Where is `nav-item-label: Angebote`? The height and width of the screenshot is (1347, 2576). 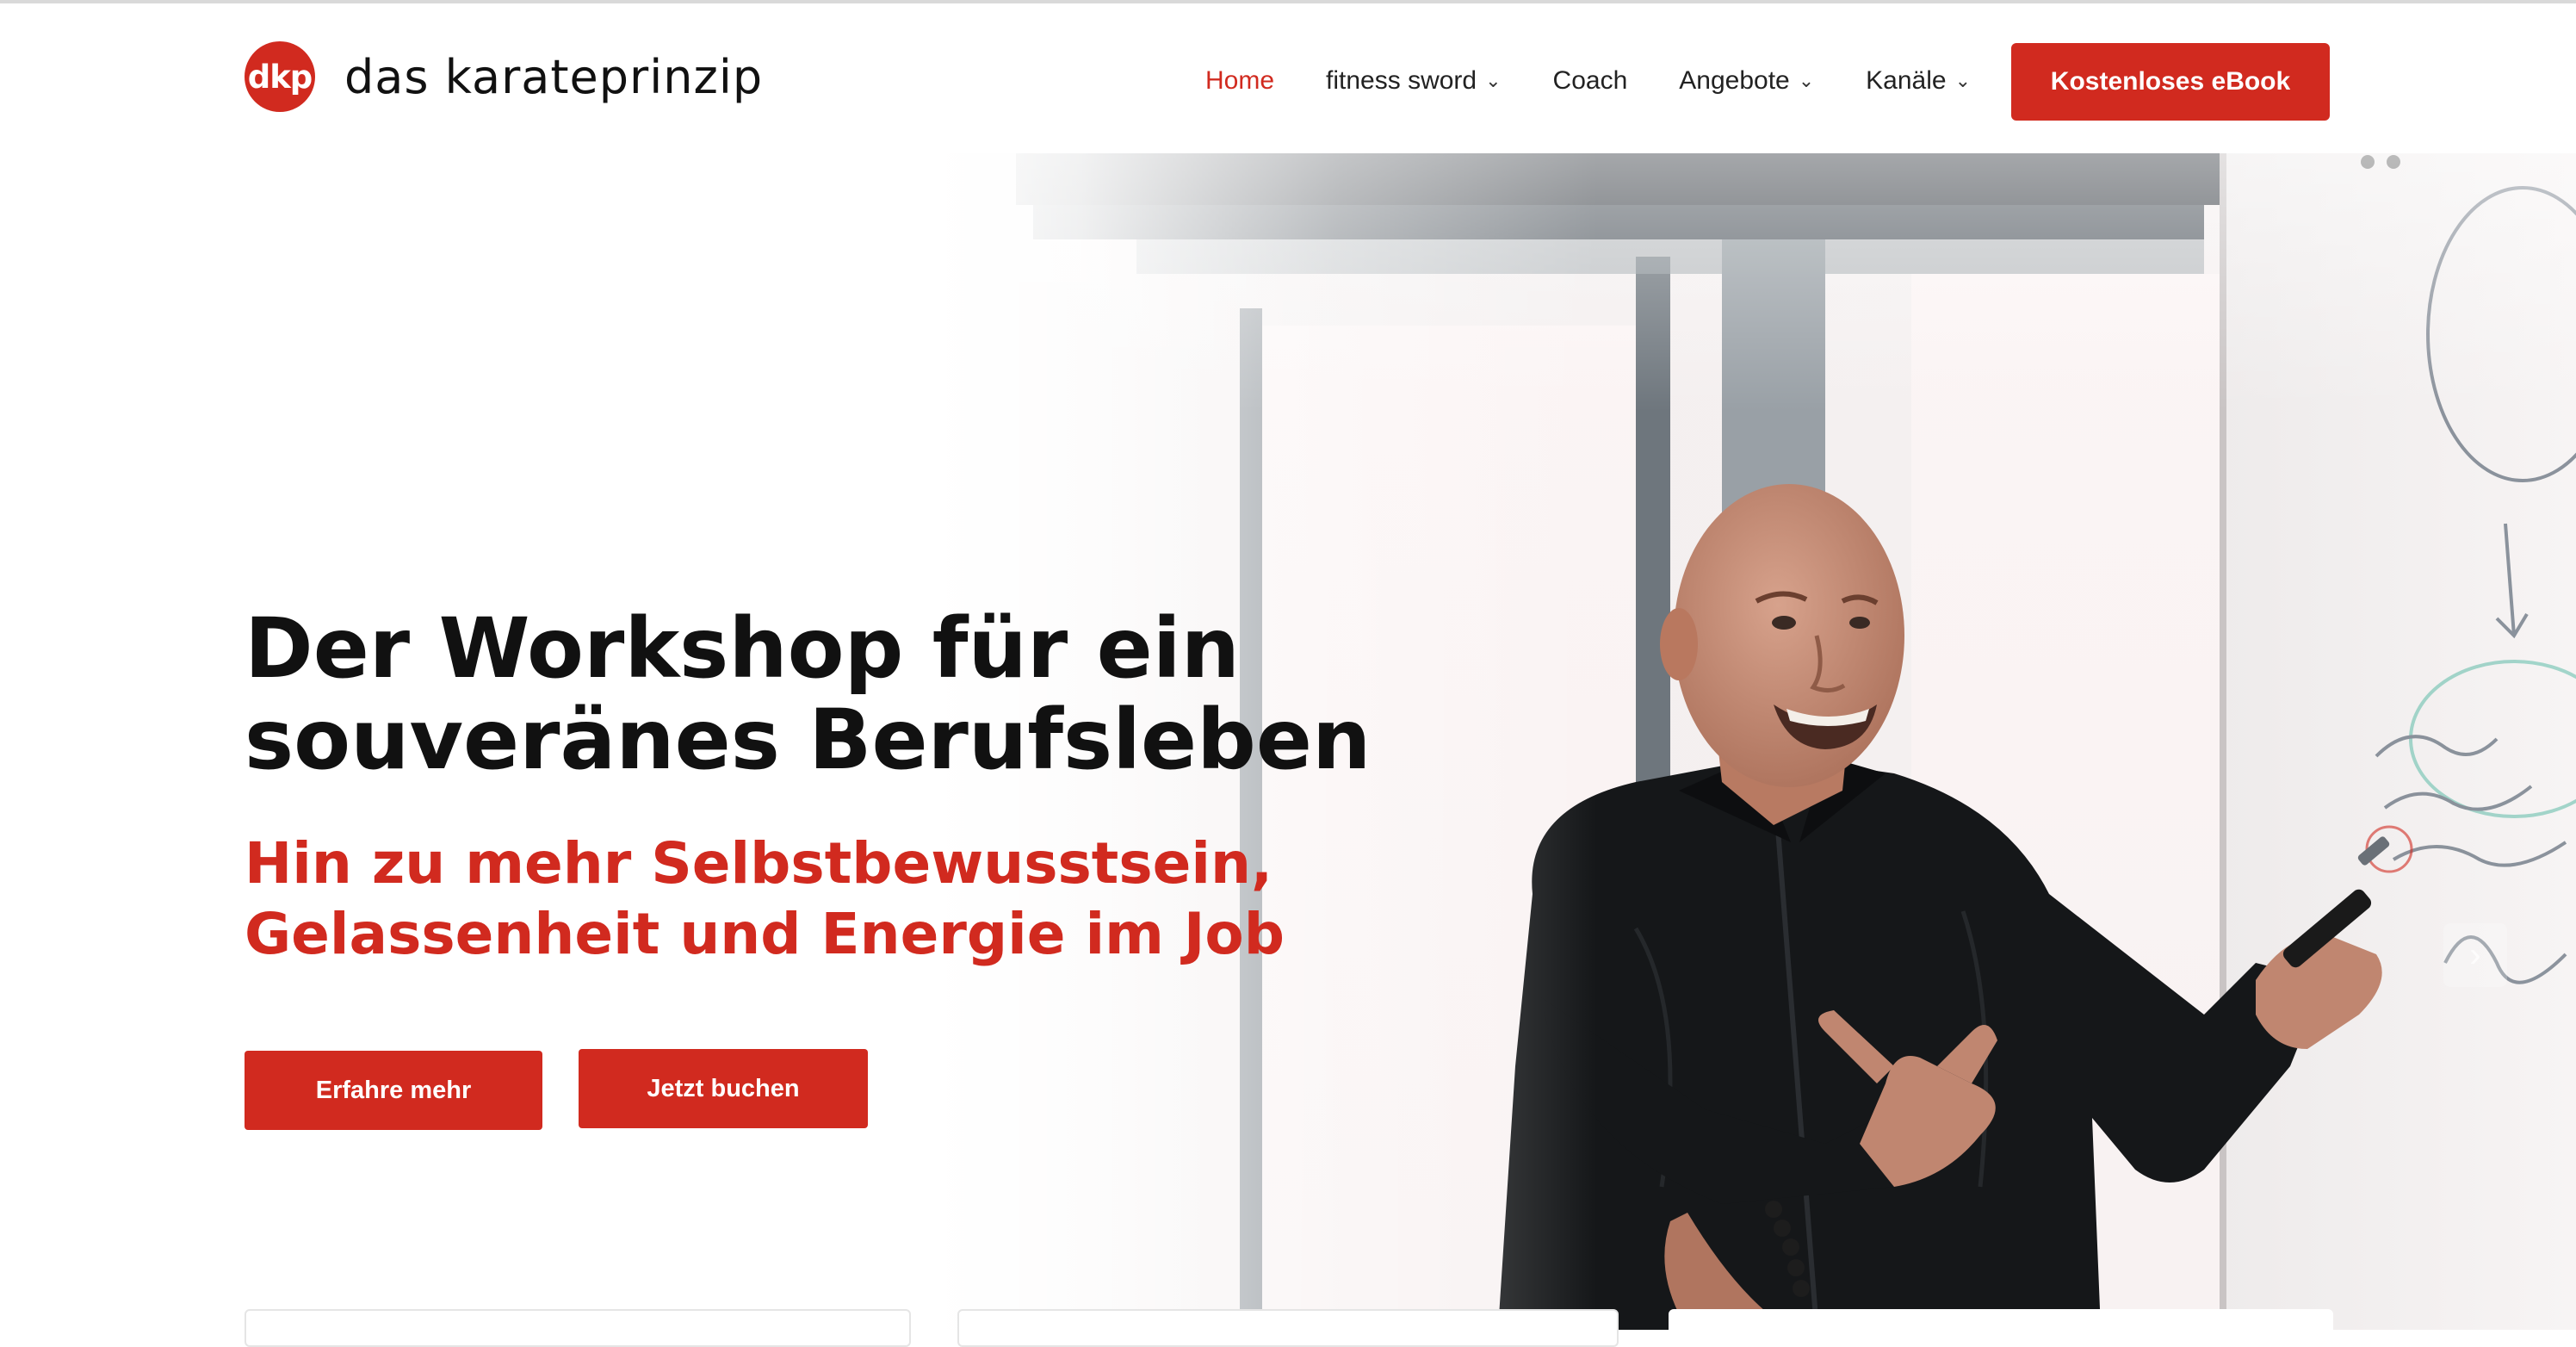 nav-item-label: Angebote is located at coordinates (1735, 80).